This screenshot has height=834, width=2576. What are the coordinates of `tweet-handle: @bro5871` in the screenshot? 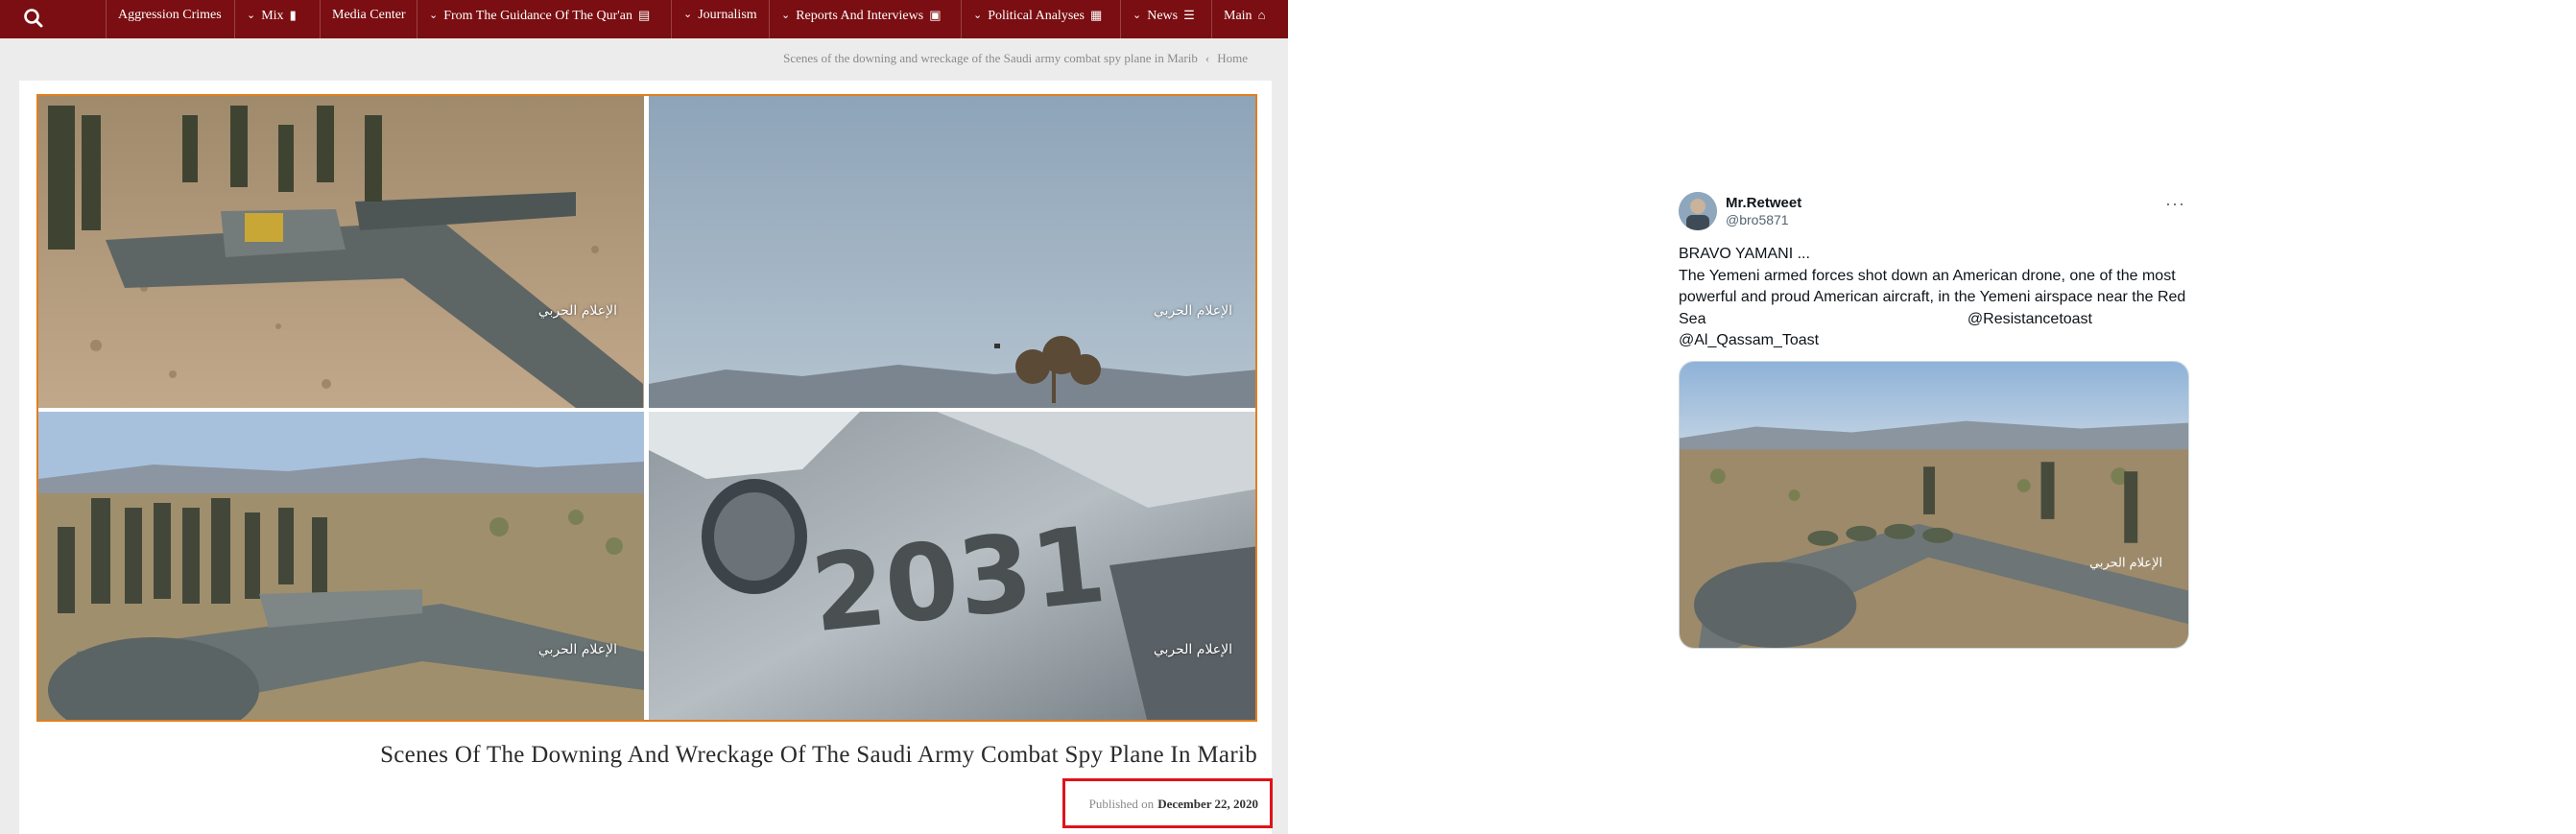 It's located at (1757, 219).